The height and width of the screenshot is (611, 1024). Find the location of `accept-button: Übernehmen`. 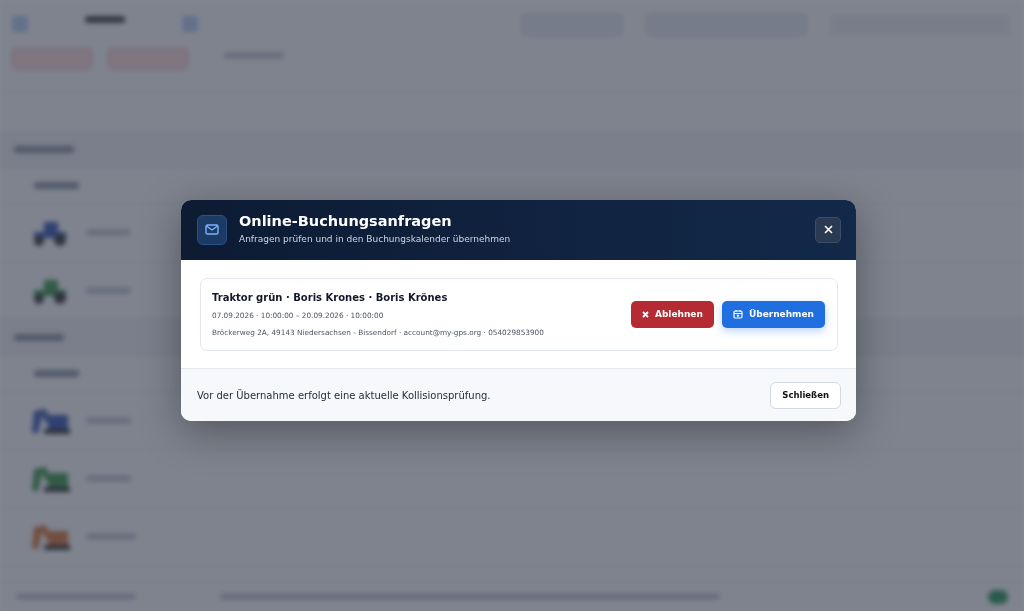

accept-button: Übernehmen is located at coordinates (773, 314).